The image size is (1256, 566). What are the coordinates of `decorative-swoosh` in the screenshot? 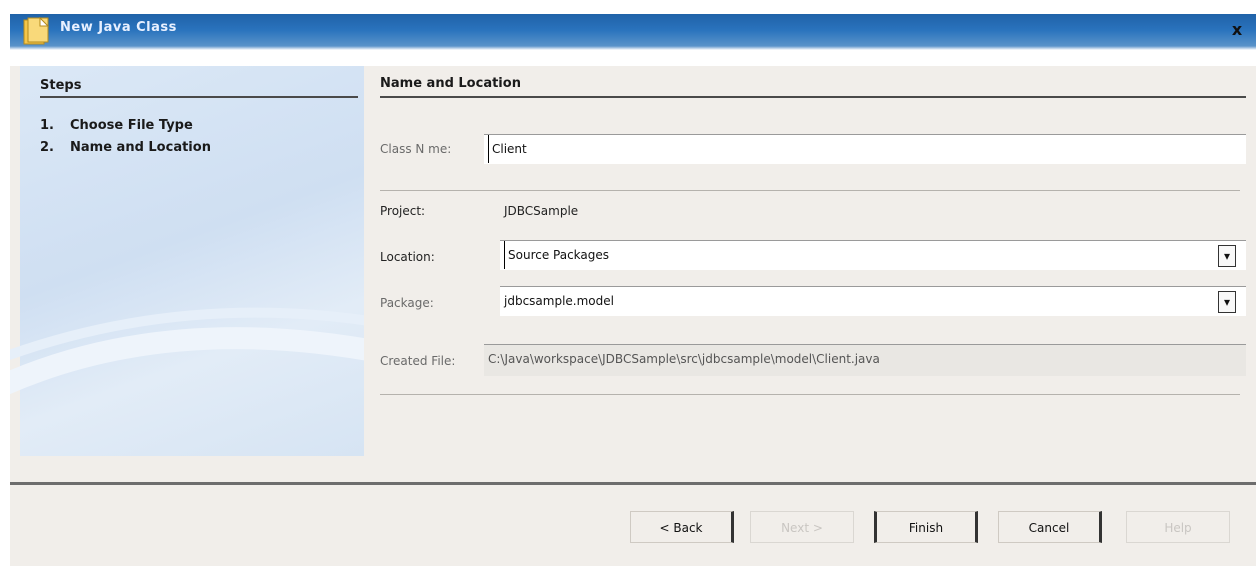 It's located at (205, 351).